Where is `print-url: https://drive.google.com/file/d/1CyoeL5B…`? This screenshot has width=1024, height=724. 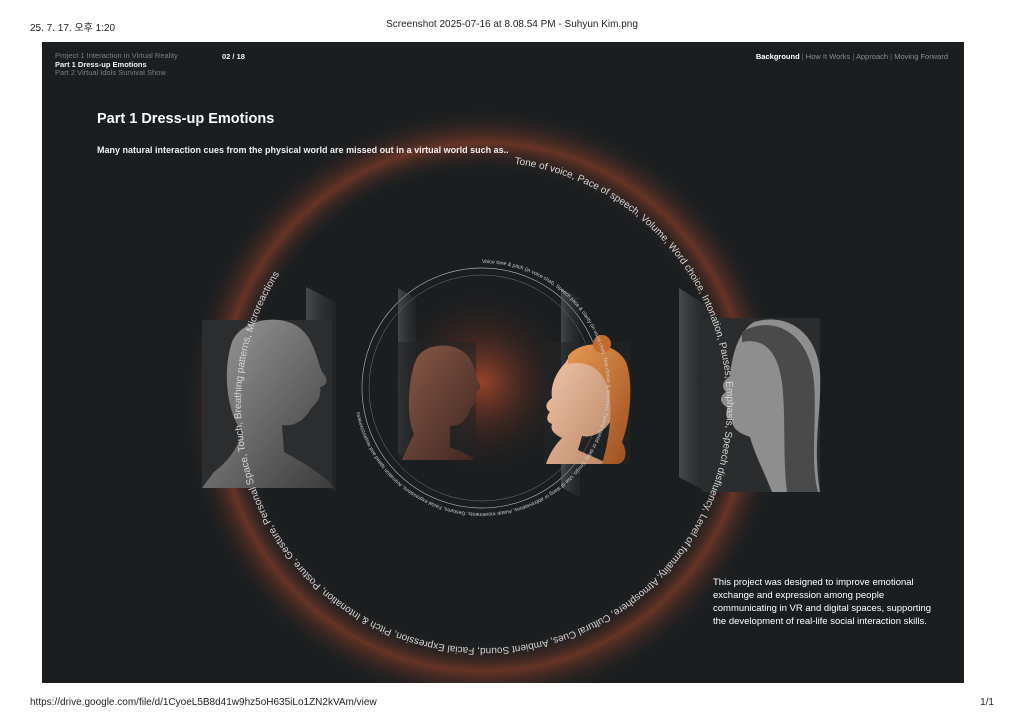
print-url: https://drive.google.com/file/d/1CyoeL5B… is located at coordinates (203, 702).